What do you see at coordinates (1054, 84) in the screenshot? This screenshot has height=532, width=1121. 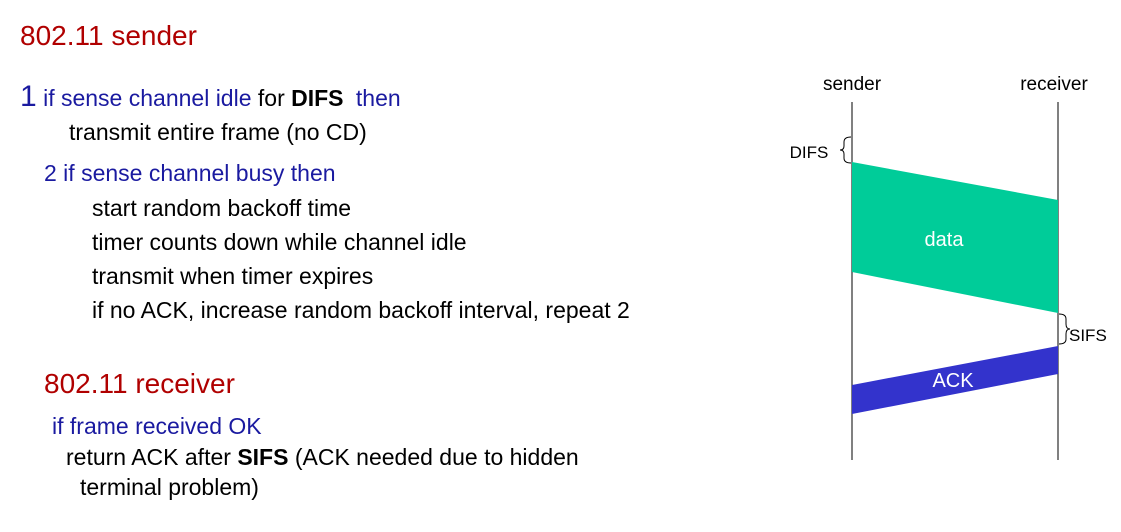 I see `receiver-label: receiver` at bounding box center [1054, 84].